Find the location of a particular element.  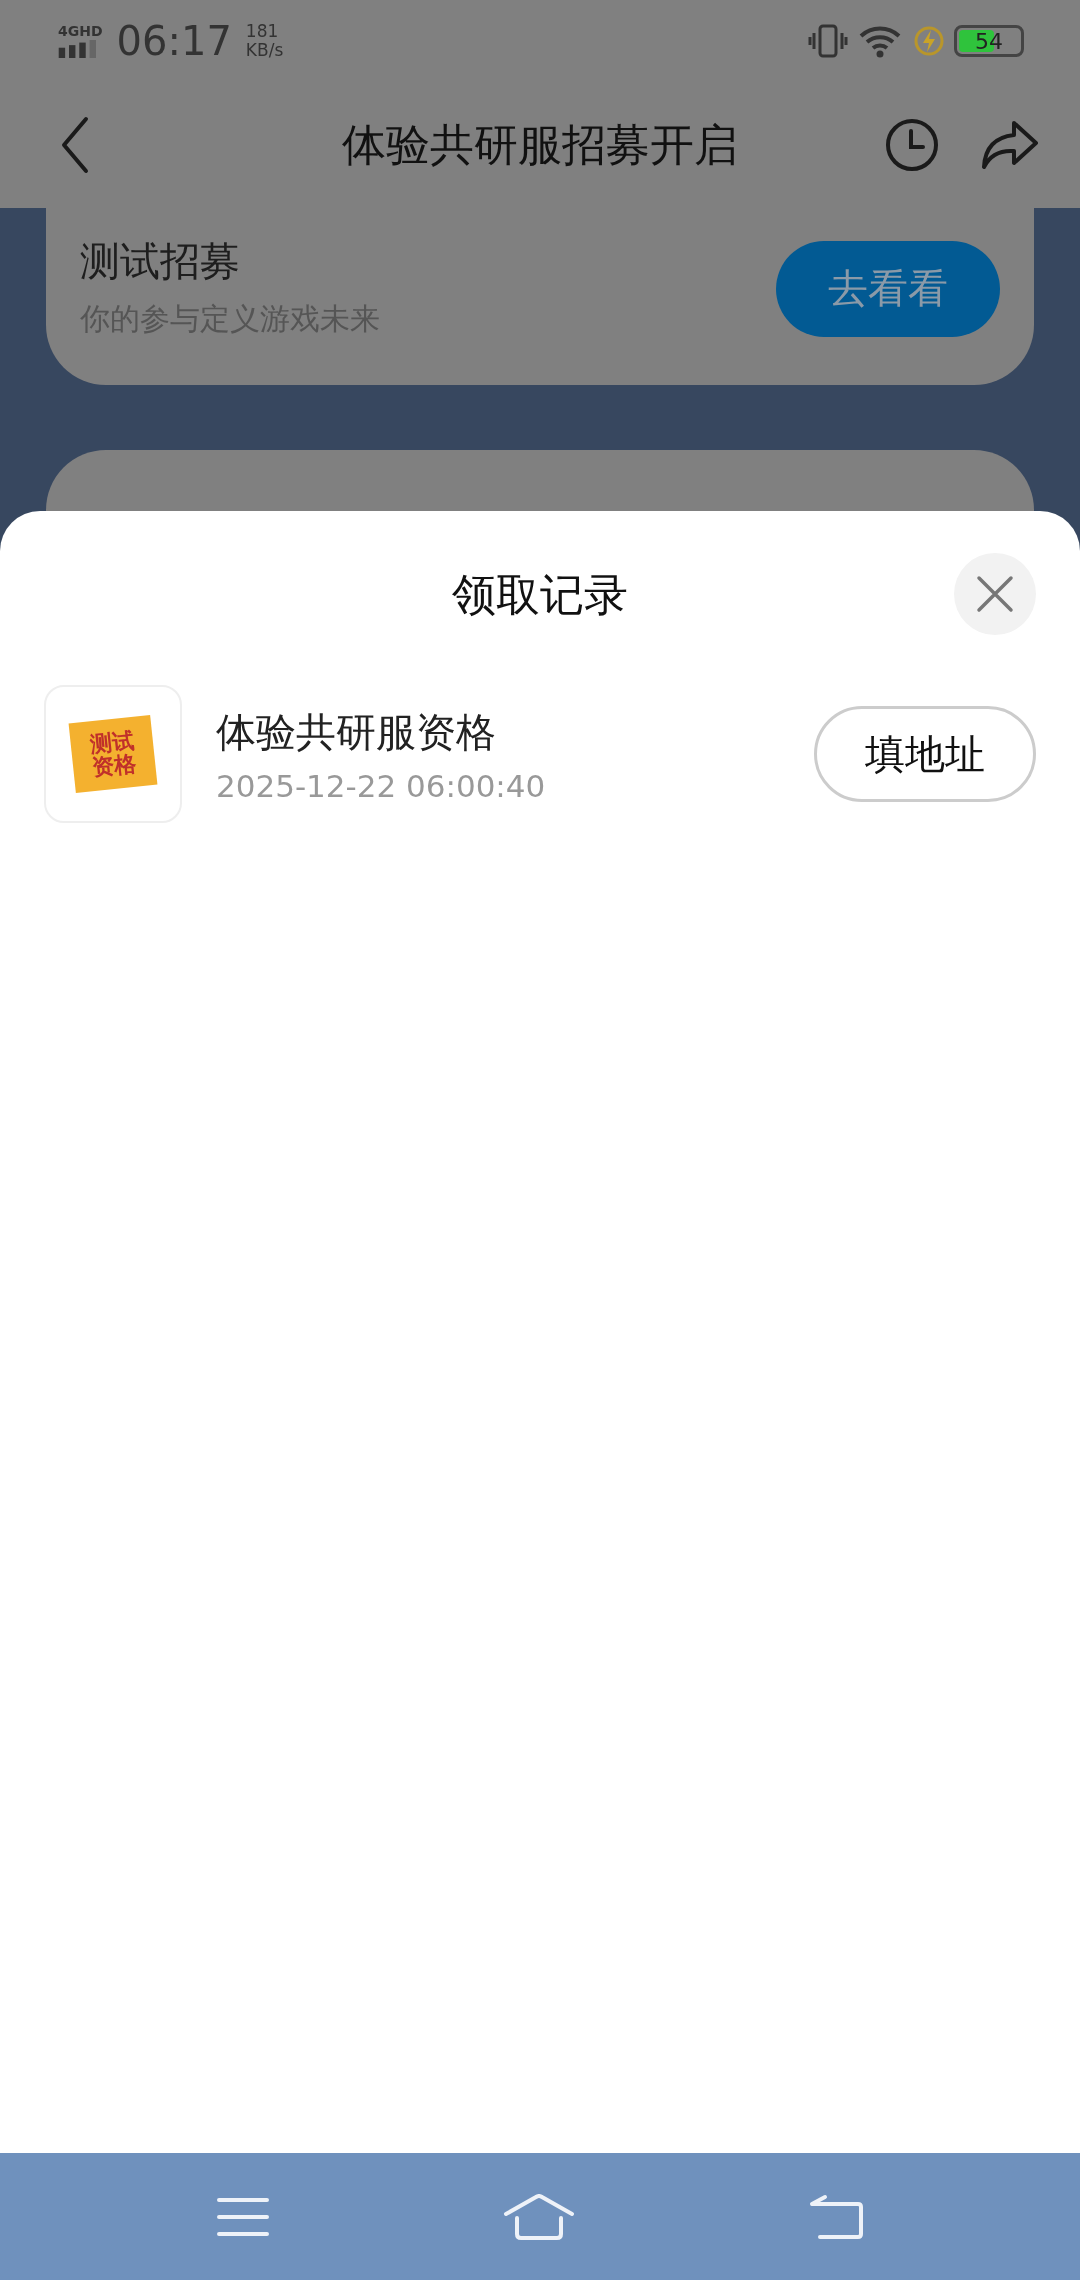

back-button is located at coordinates (75, 145).